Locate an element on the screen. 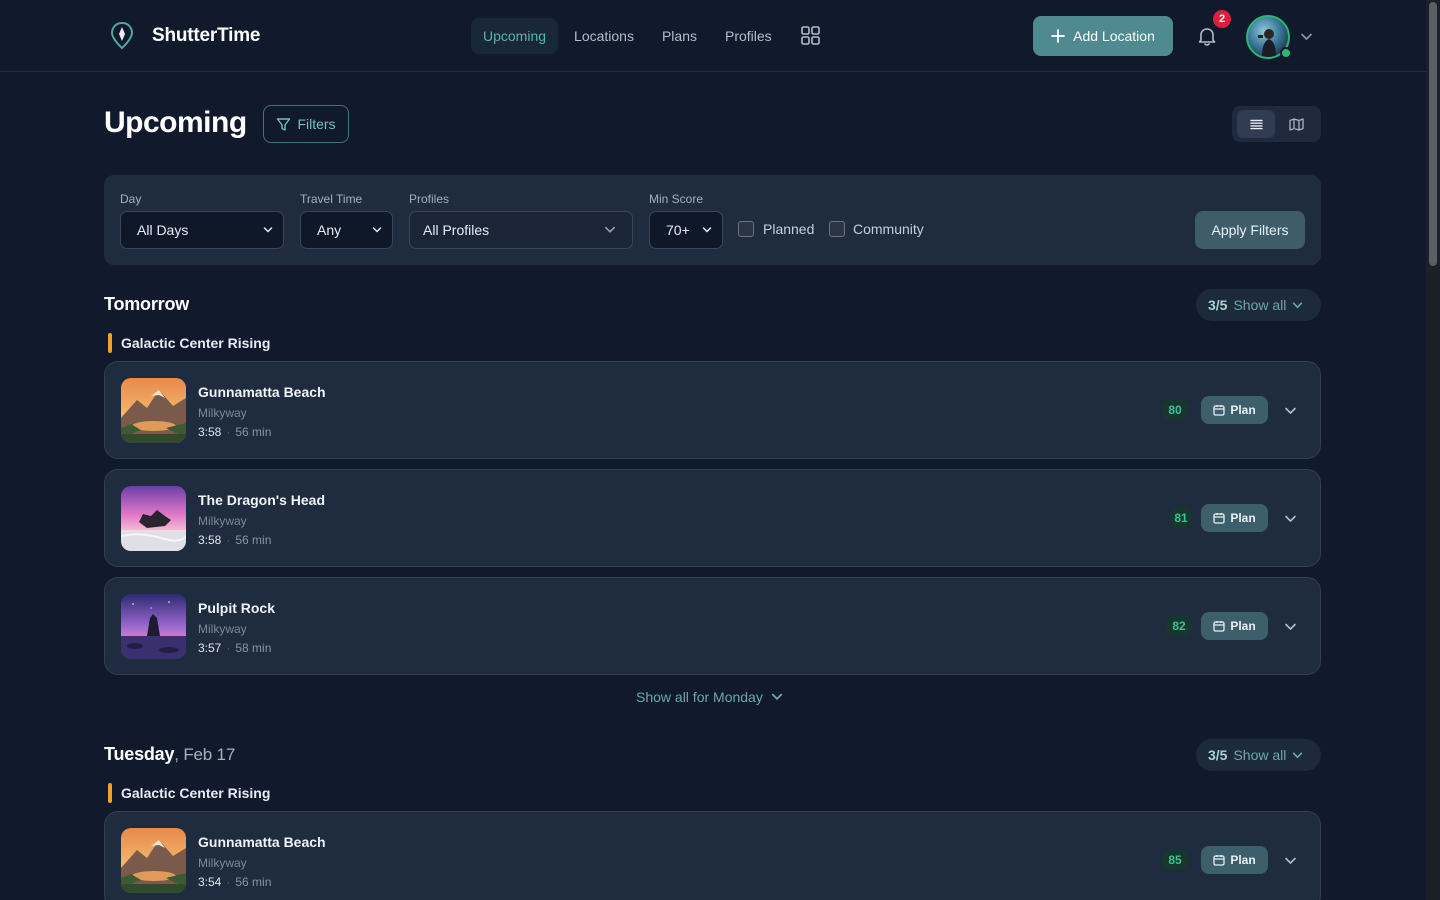  day-name: Tuesday is located at coordinates (139, 754).